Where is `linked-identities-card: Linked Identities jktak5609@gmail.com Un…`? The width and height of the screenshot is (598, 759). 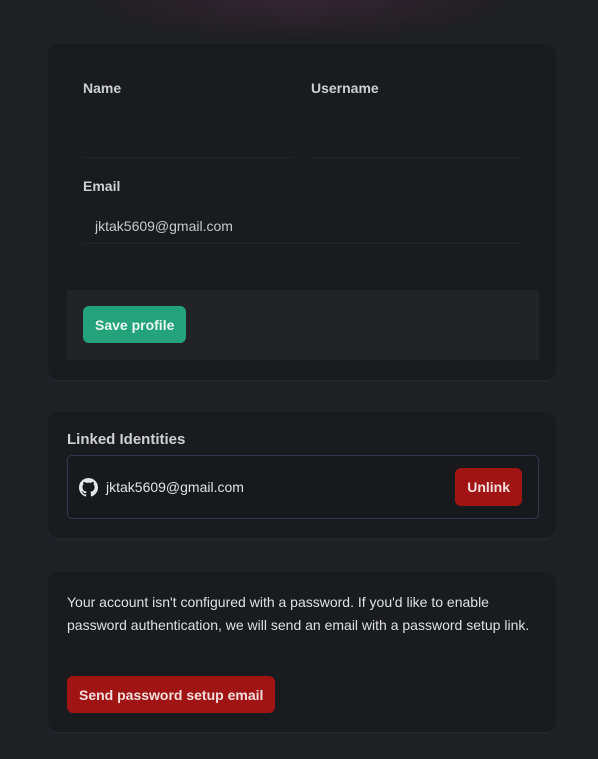 linked-identities-card: Linked Identities jktak5609@gmail.com Un… is located at coordinates (302, 475).